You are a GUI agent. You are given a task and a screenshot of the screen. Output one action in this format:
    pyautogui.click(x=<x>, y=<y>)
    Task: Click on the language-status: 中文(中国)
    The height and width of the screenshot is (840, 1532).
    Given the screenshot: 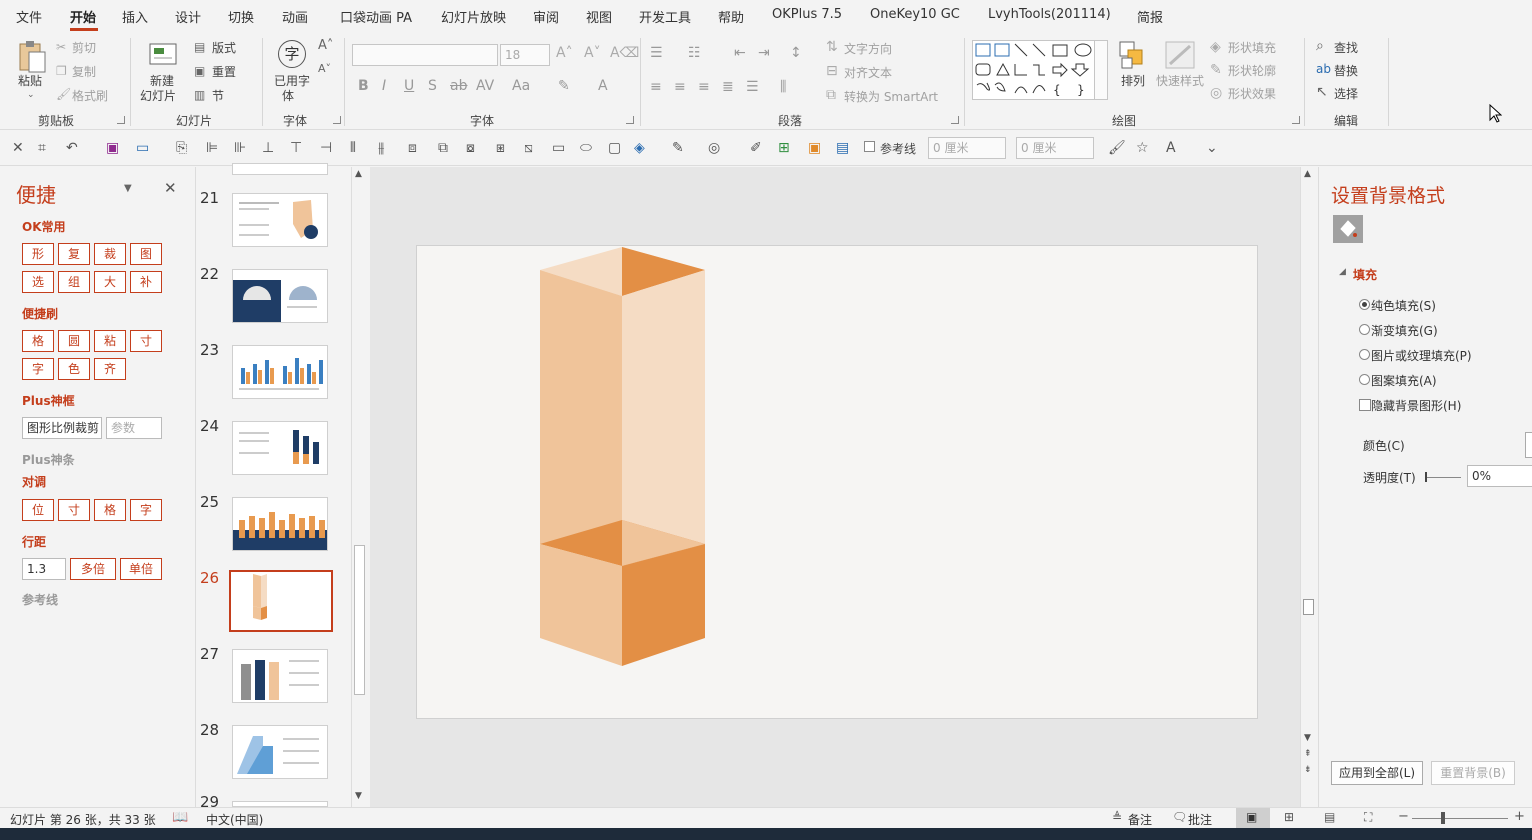 What is the action you would take?
    pyautogui.click(x=234, y=819)
    